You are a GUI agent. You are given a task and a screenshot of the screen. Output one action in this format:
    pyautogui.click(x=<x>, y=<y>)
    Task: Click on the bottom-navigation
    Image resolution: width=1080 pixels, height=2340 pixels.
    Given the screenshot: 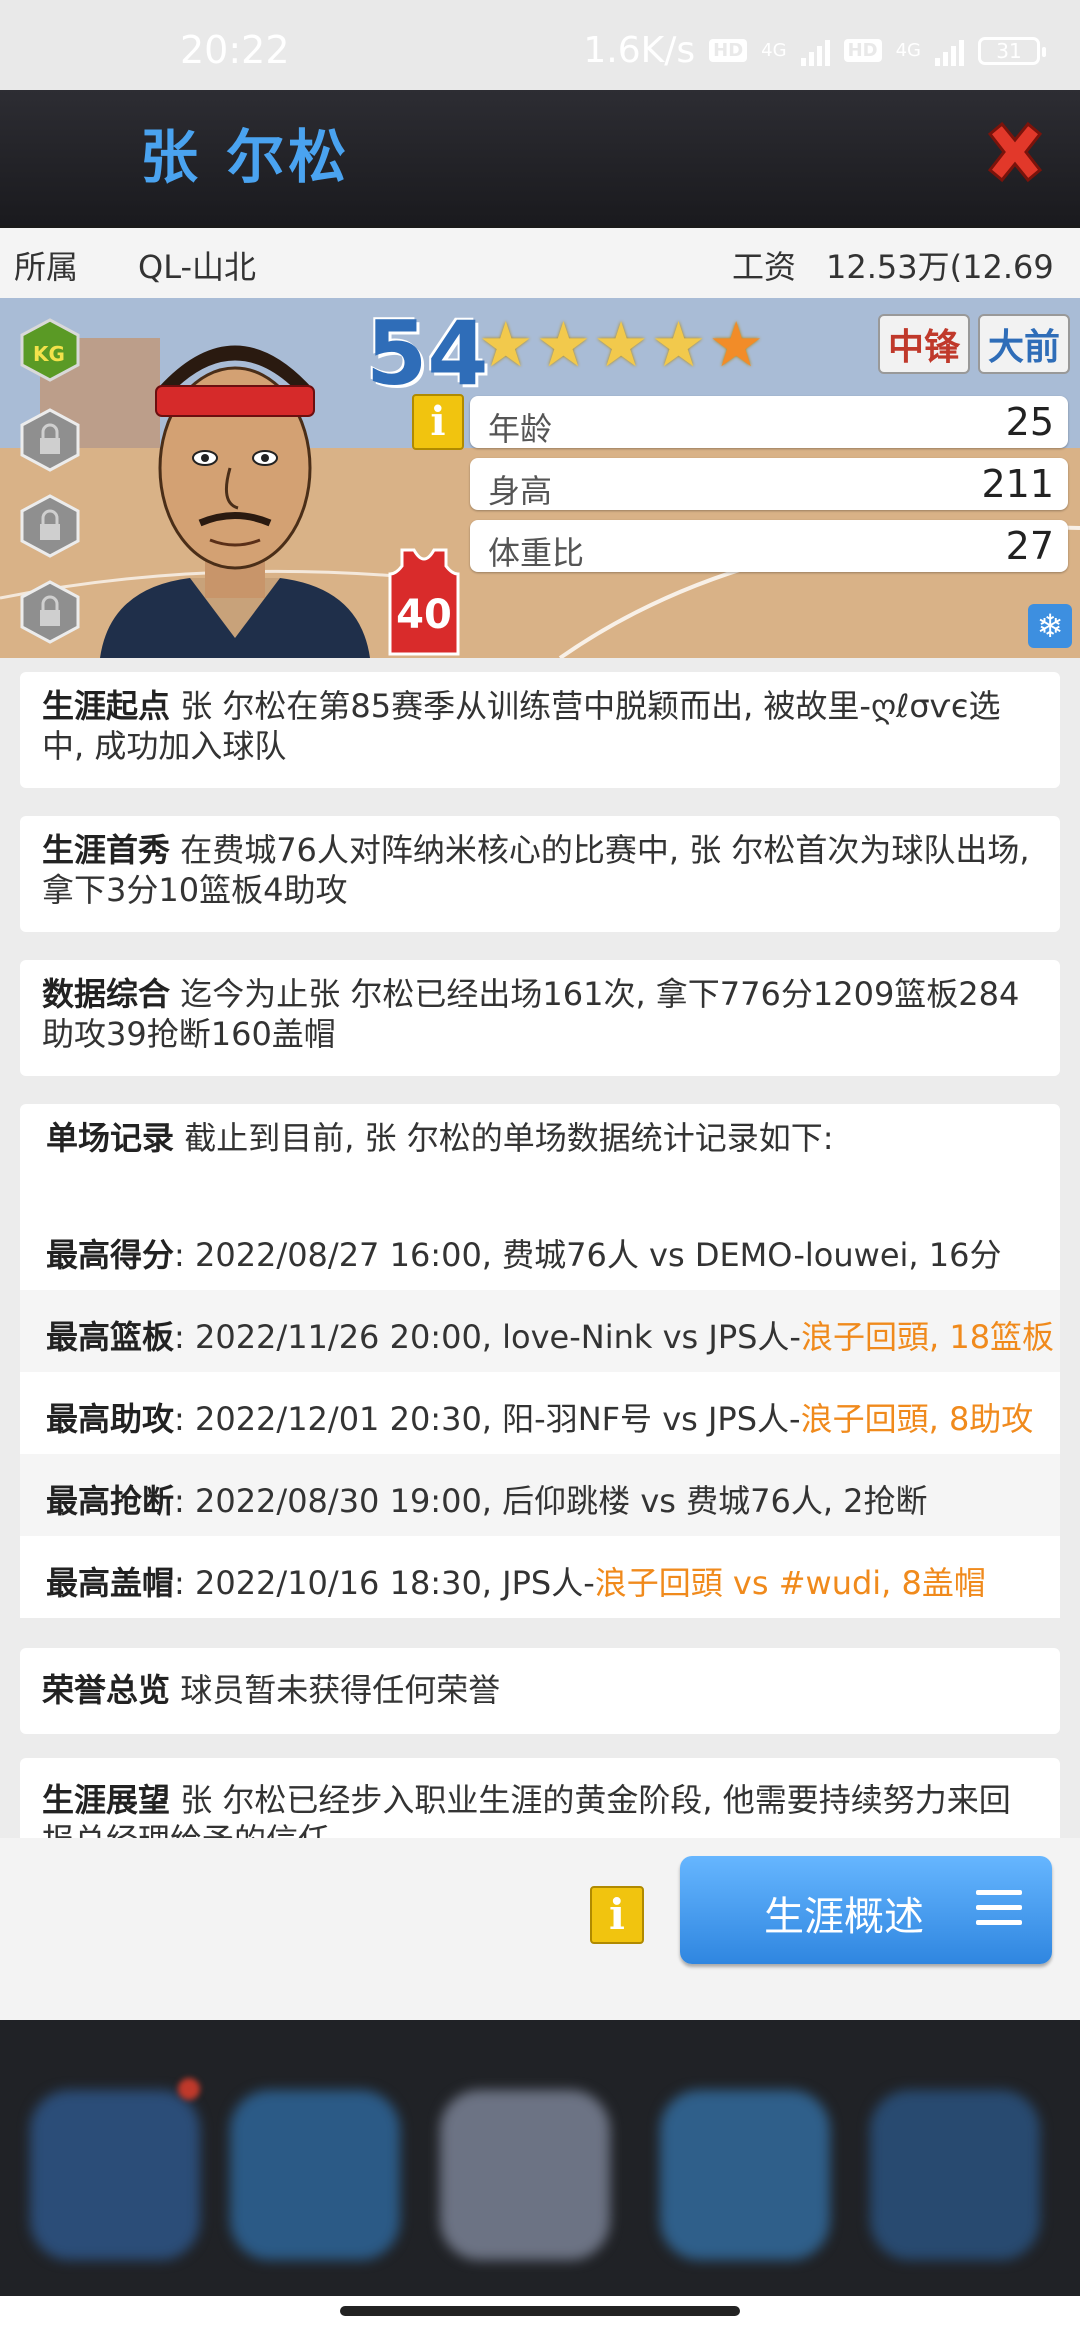 What is the action you would take?
    pyautogui.click(x=540, y=2160)
    